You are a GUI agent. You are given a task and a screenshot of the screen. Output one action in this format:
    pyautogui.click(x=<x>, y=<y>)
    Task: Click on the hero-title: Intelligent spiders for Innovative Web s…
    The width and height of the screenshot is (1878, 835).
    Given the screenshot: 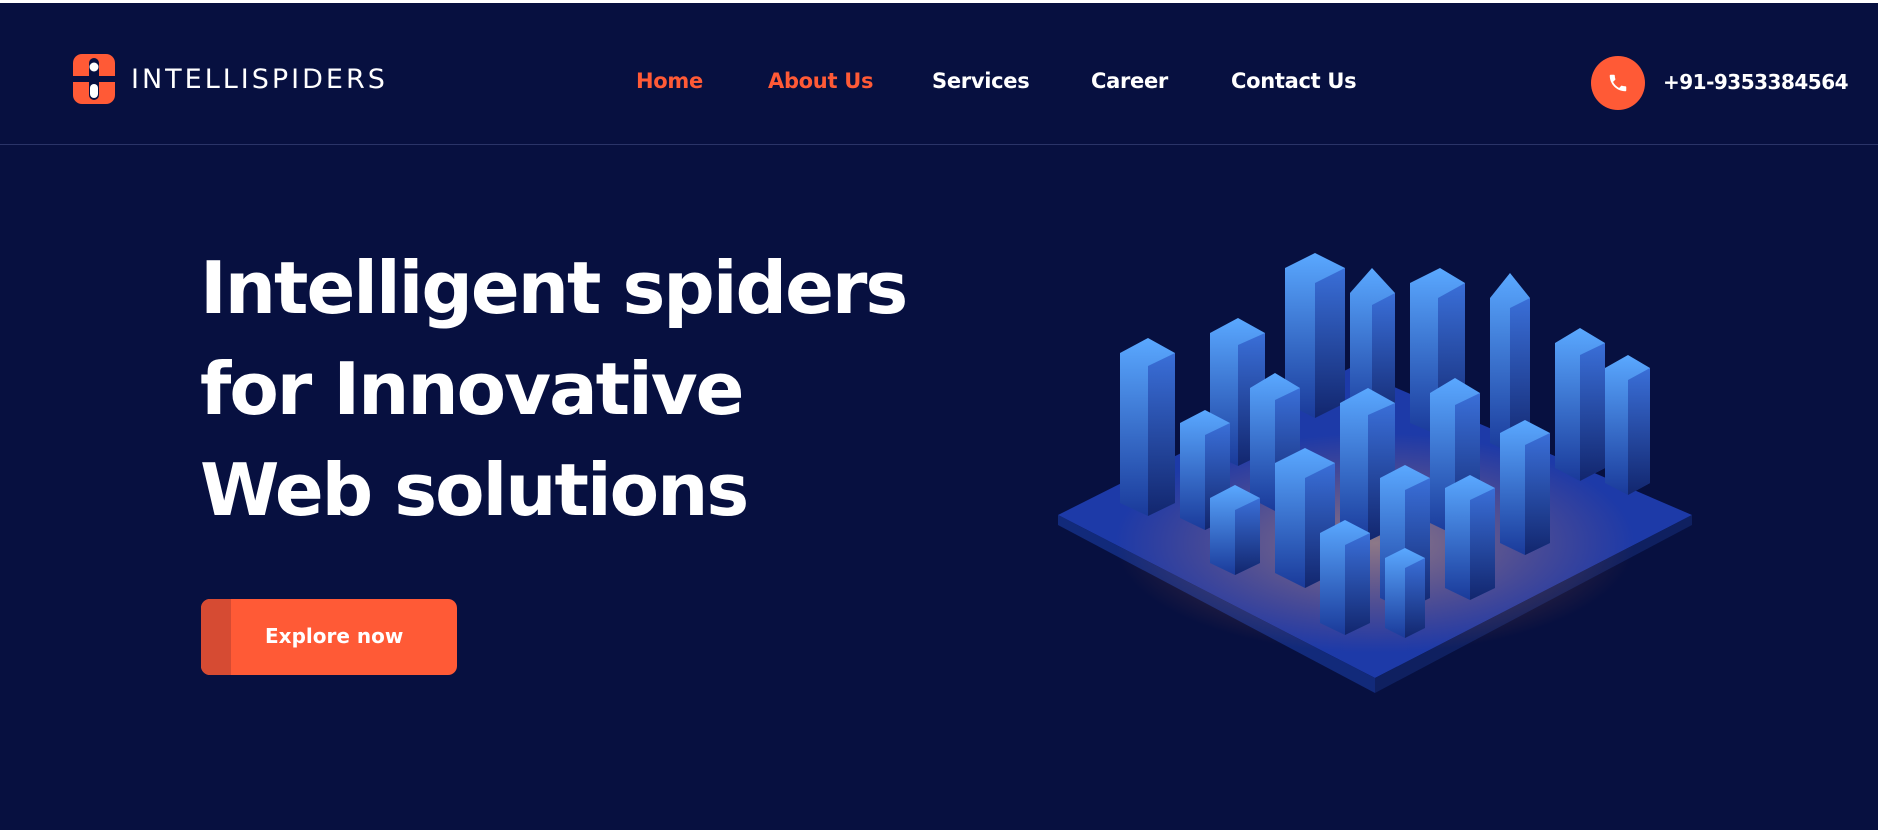 What is the action you would take?
    pyautogui.click(x=554, y=389)
    